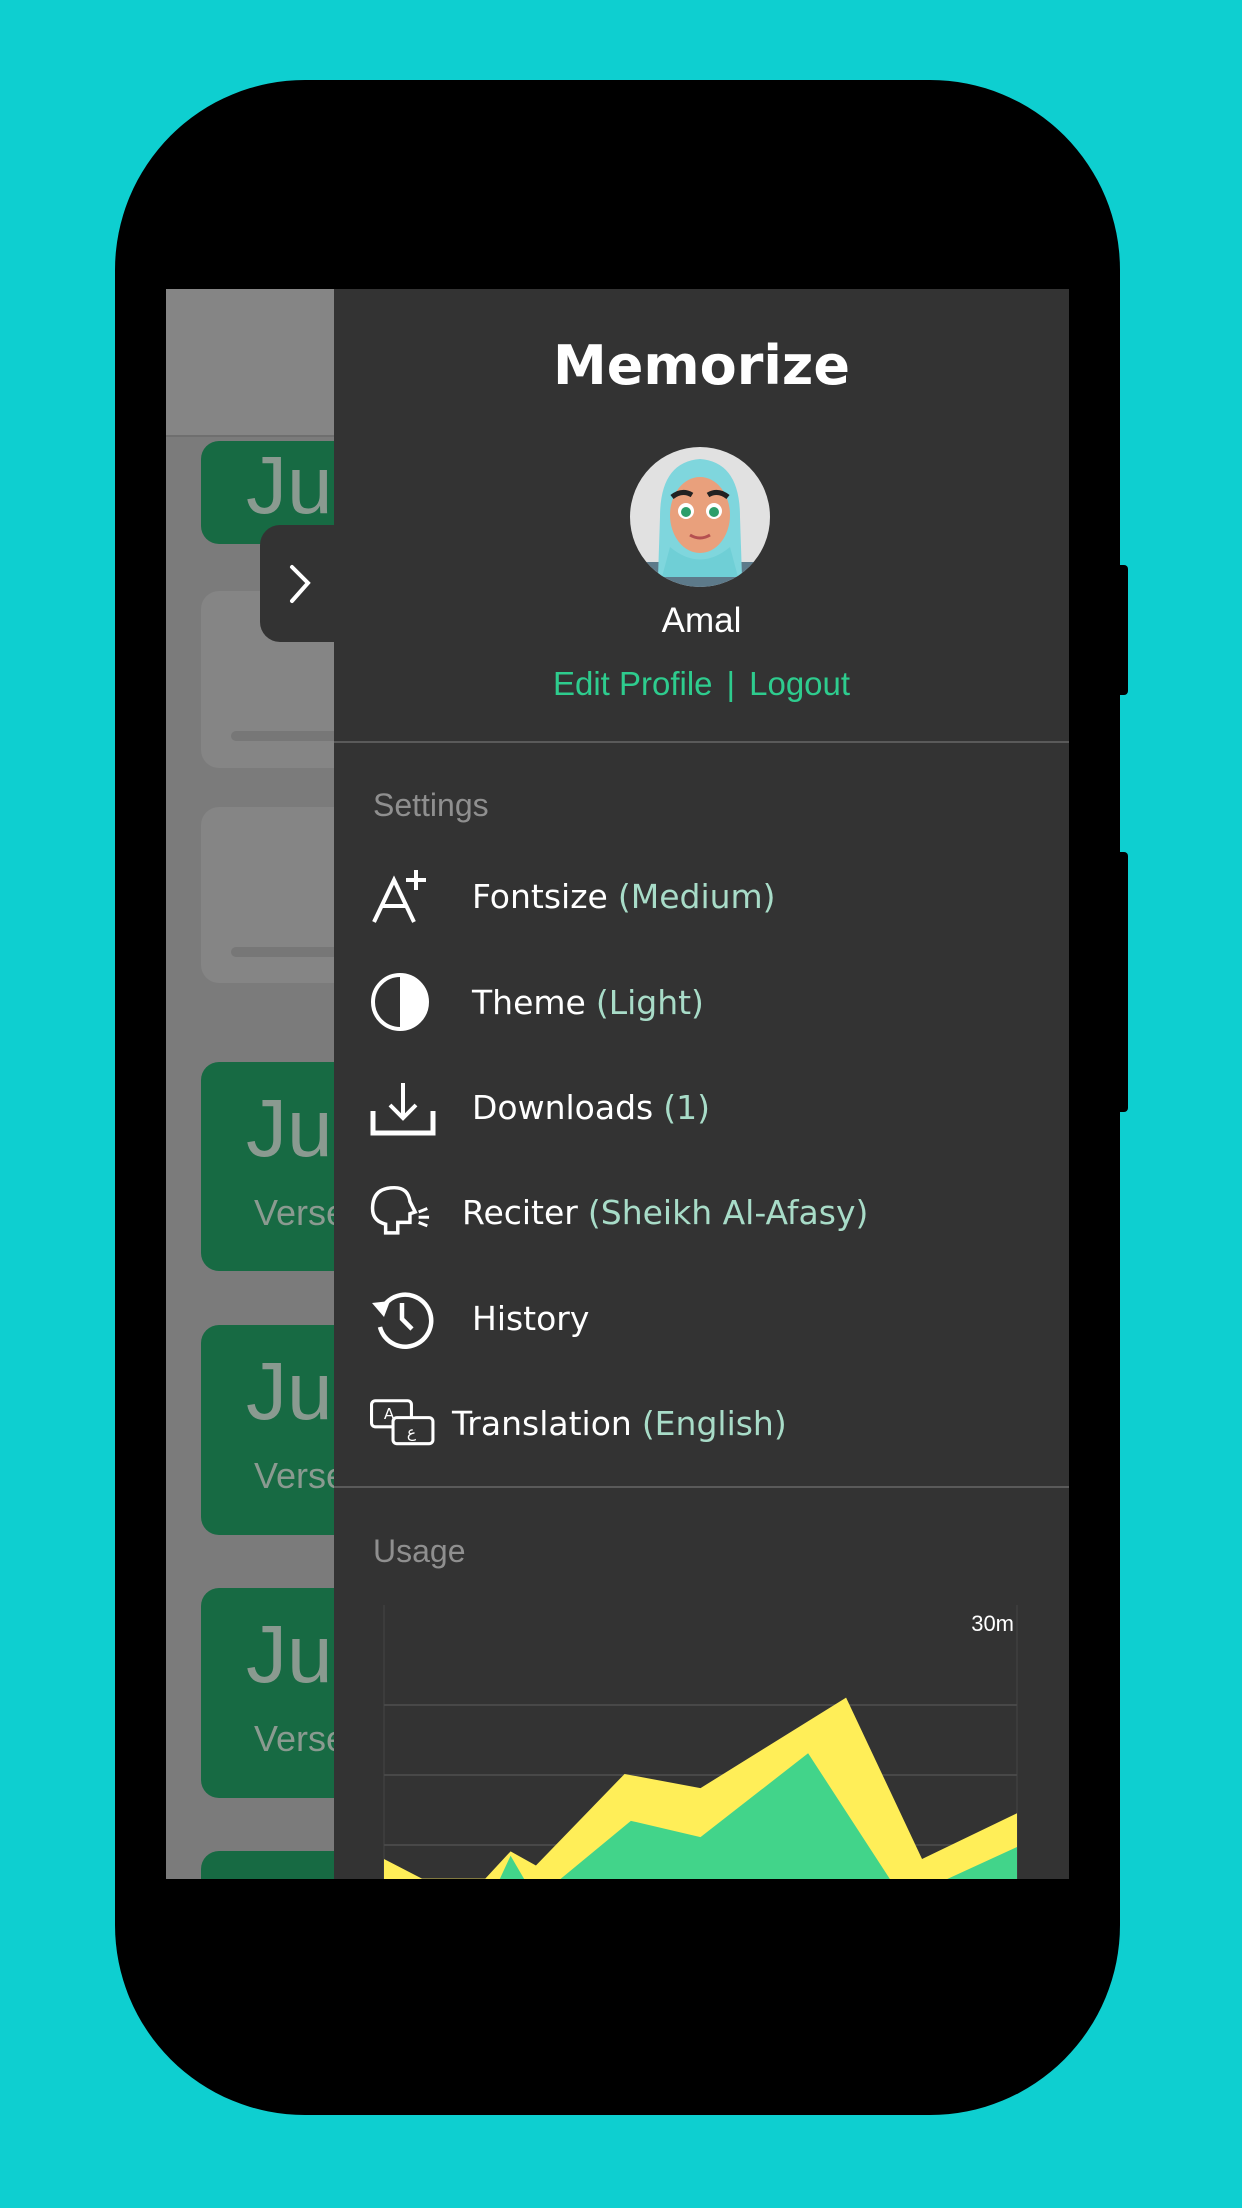  I want to click on menu-item-value: (English), so click(714, 1423).